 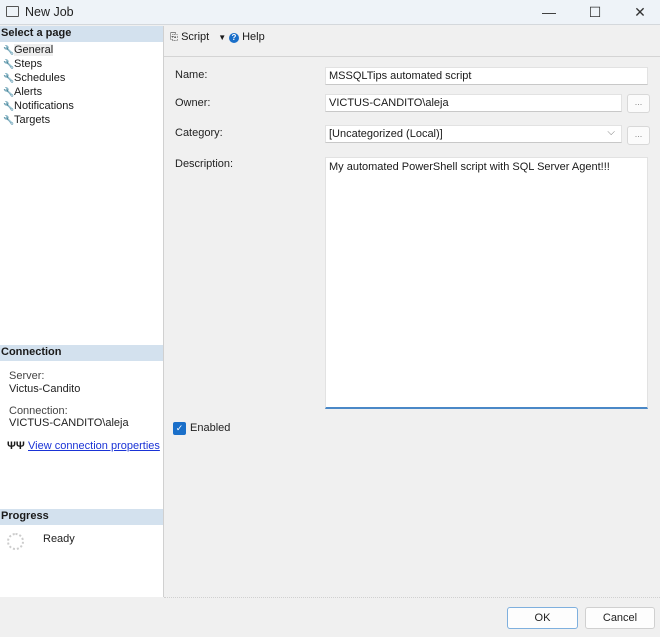 What do you see at coordinates (179, 428) in the screenshot?
I see `enabled-checkbox: ✓` at bounding box center [179, 428].